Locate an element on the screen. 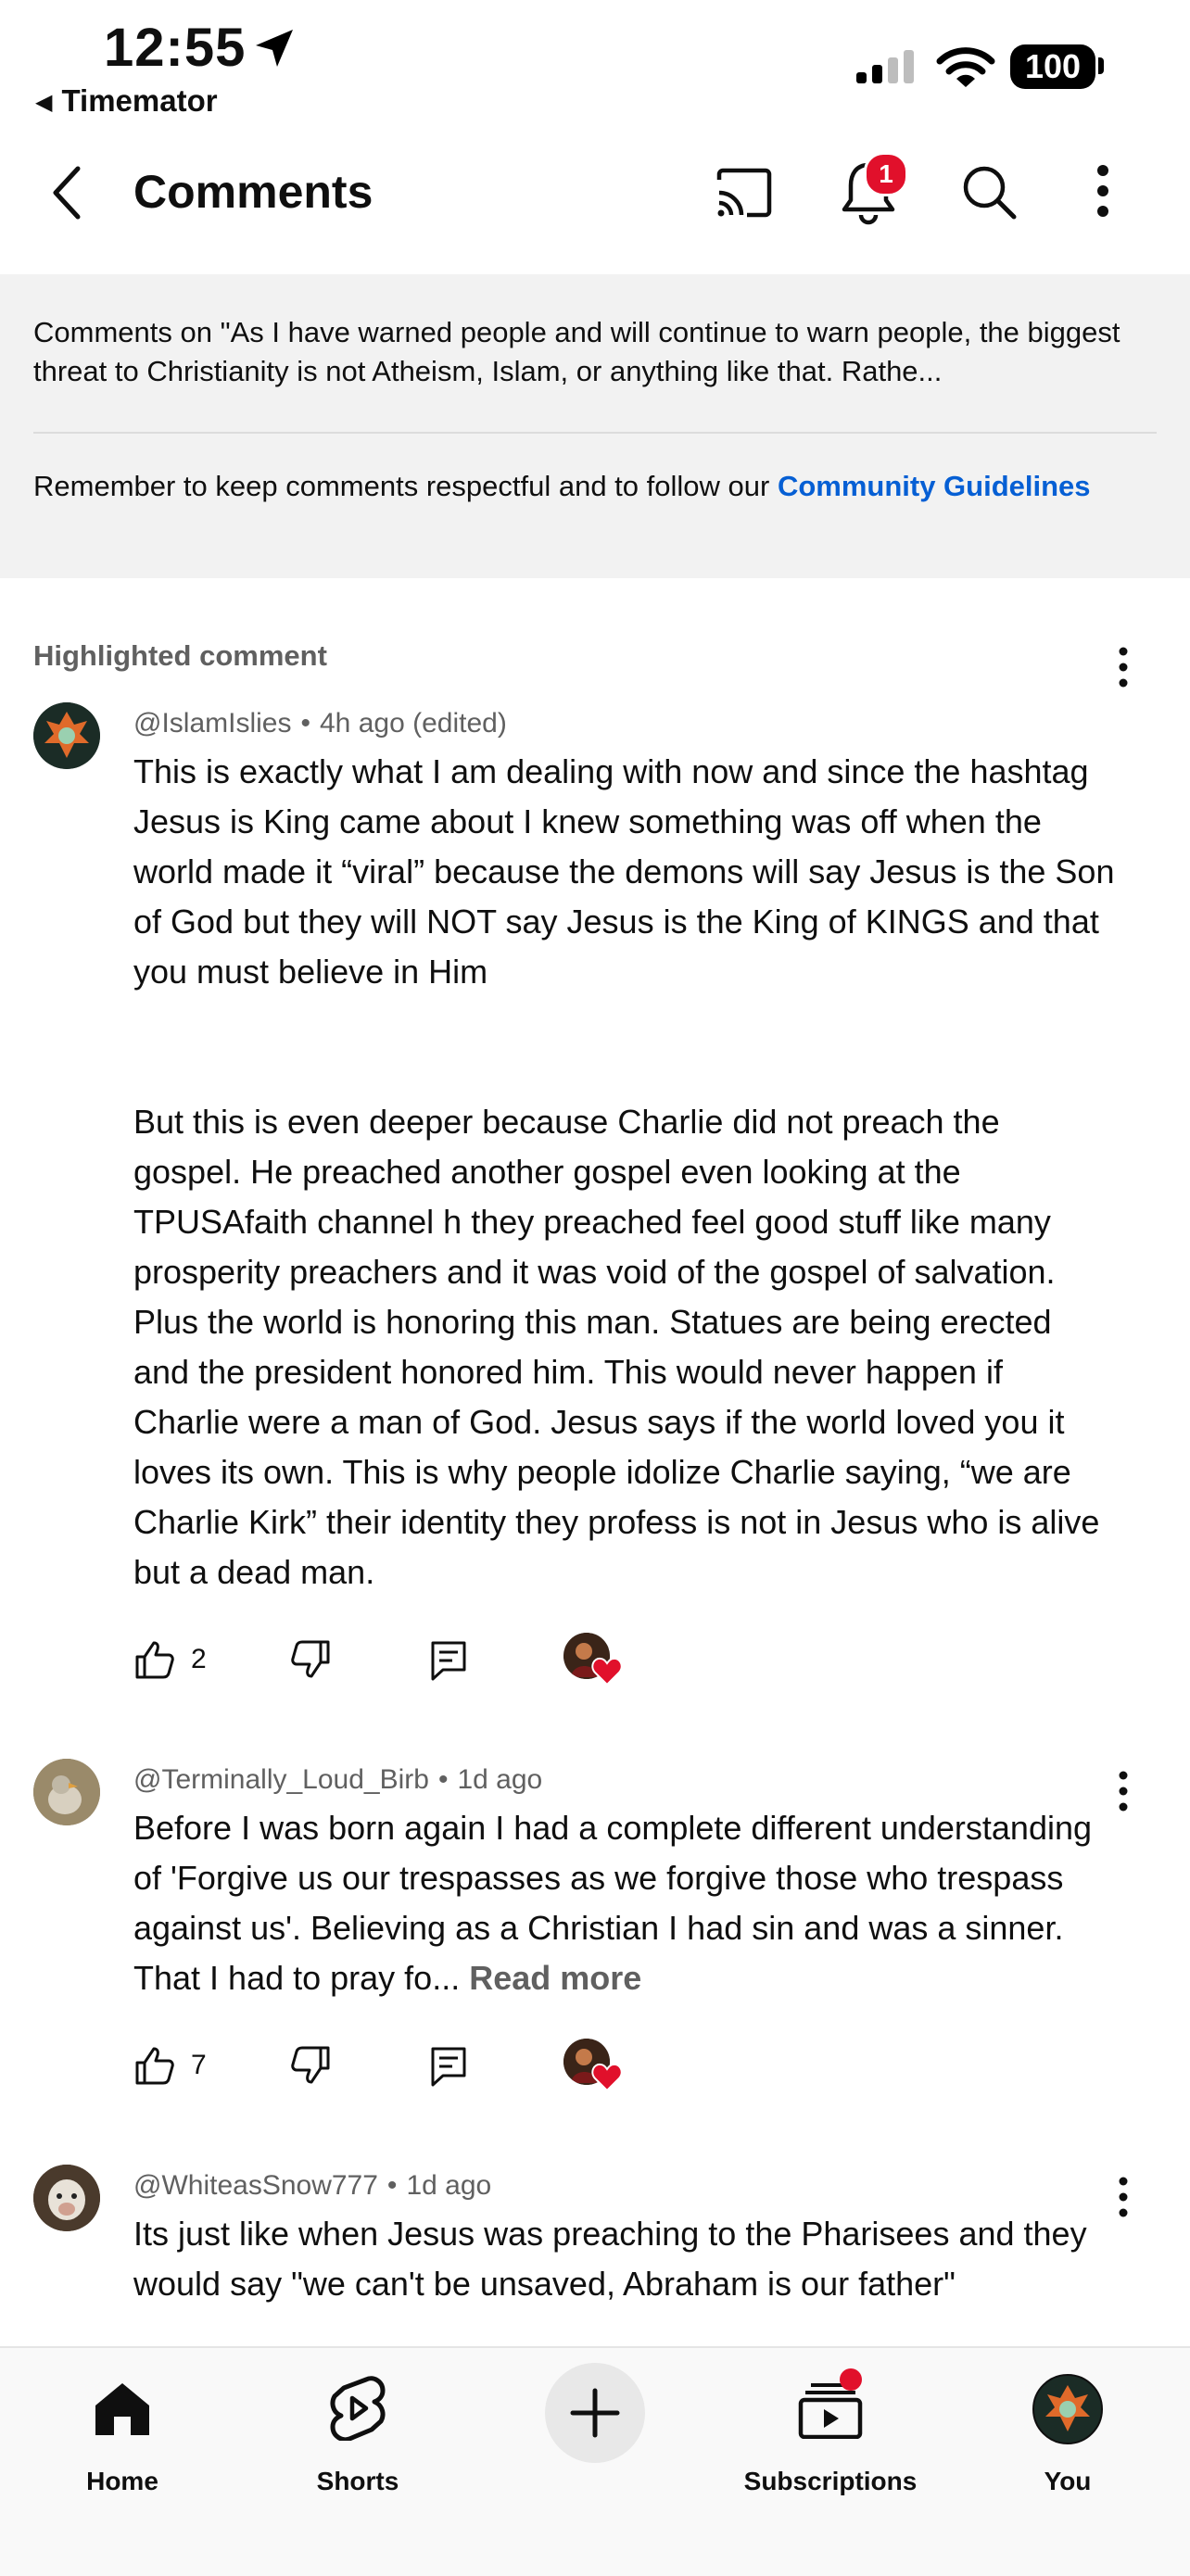  search-icon is located at coordinates (989, 192).